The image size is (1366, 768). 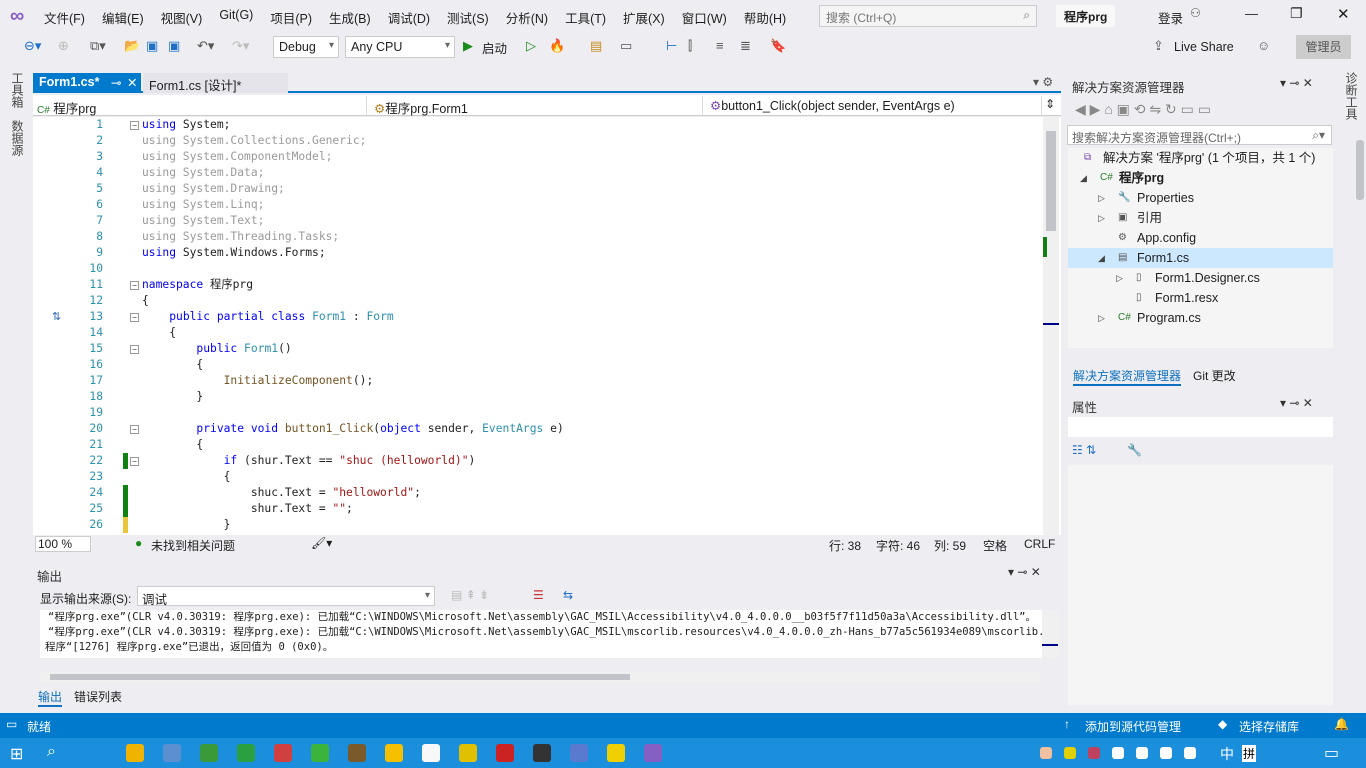 What do you see at coordinates (557, 46) in the screenshot?
I see `hot-reload-icon: 🔥` at bounding box center [557, 46].